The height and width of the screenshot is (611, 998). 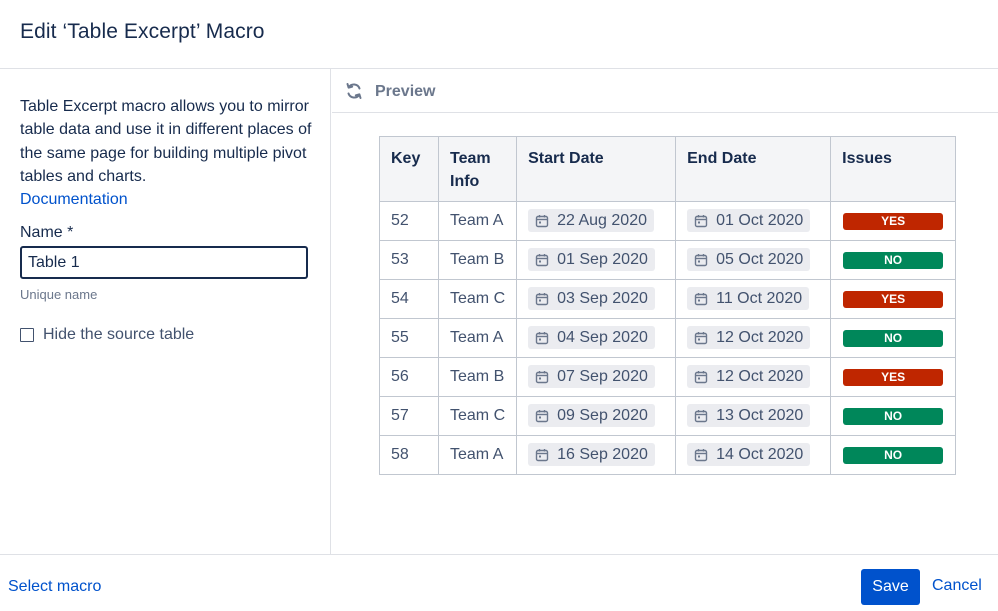 What do you see at coordinates (602, 337) in the screenshot?
I see `start-date-text: 04 Sep 2020` at bounding box center [602, 337].